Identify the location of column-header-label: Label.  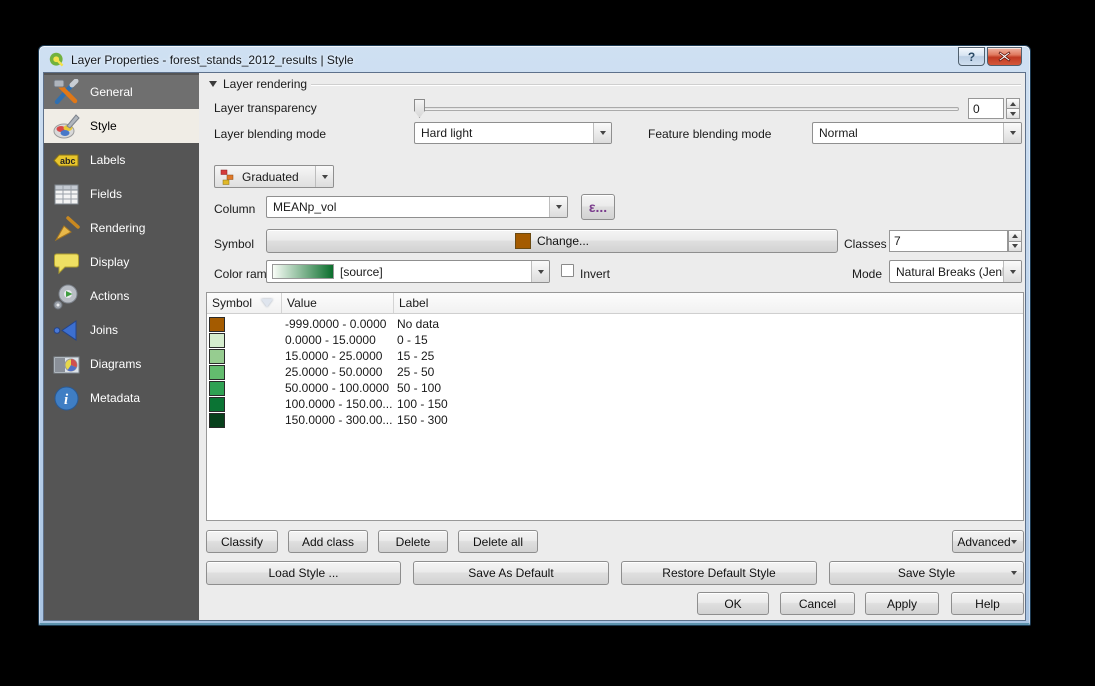
(708, 303).